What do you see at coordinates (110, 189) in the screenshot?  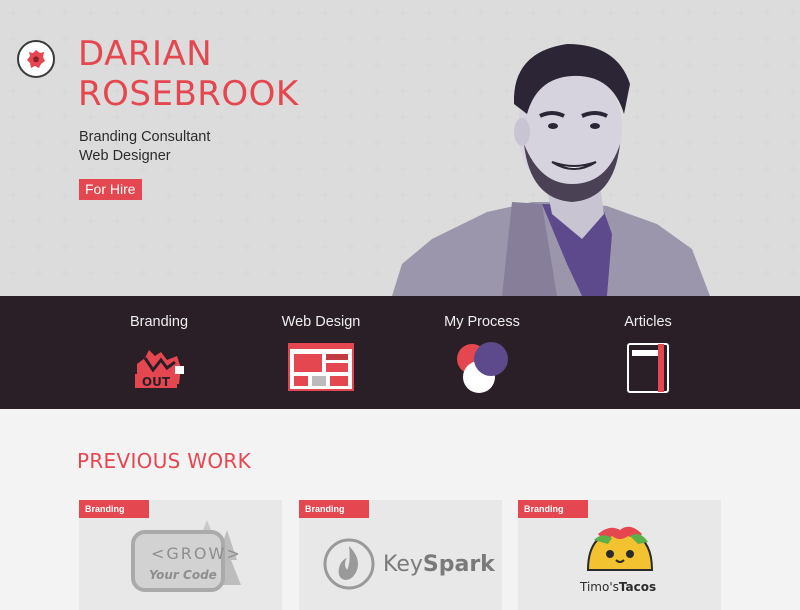 I see `for-hire-button: For Hire` at bounding box center [110, 189].